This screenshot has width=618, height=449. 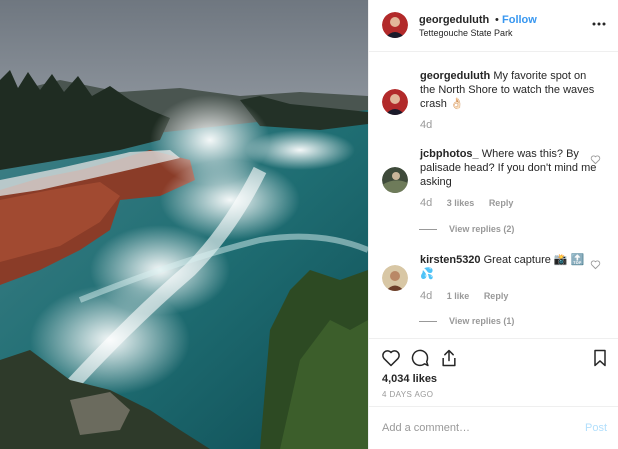 What do you see at coordinates (519, 20) in the screenshot?
I see `follow-button: Follow` at bounding box center [519, 20].